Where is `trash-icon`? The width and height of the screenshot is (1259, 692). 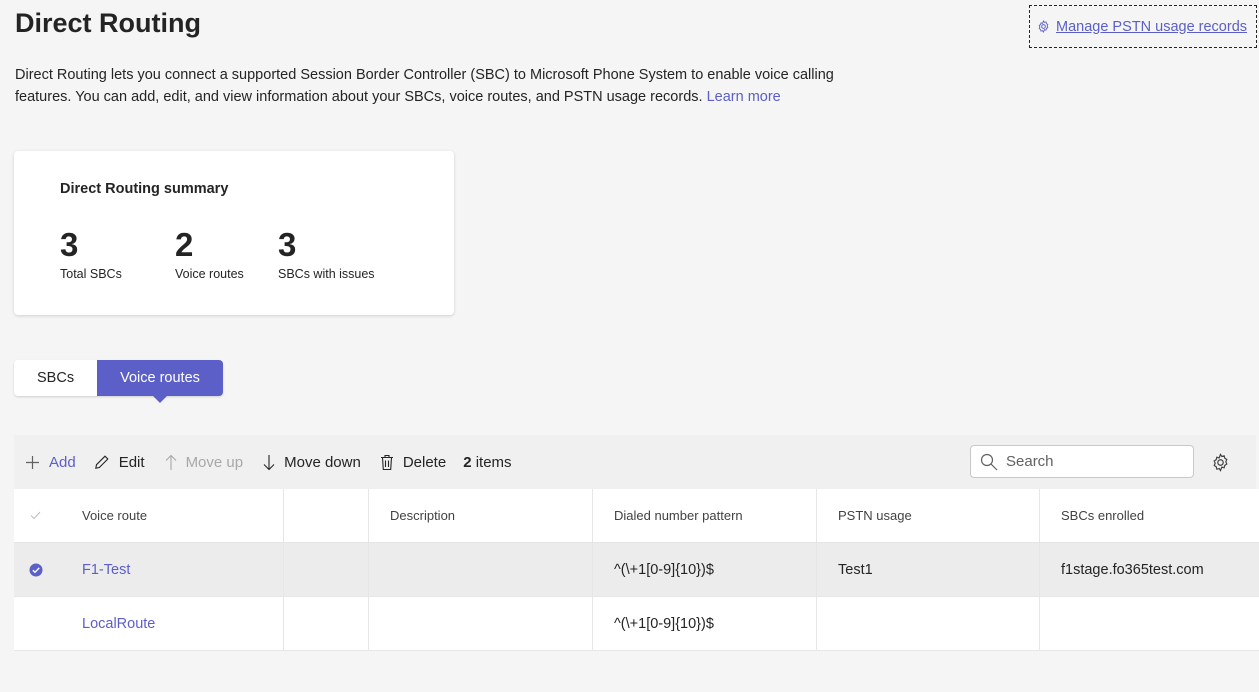 trash-icon is located at coordinates (387, 462).